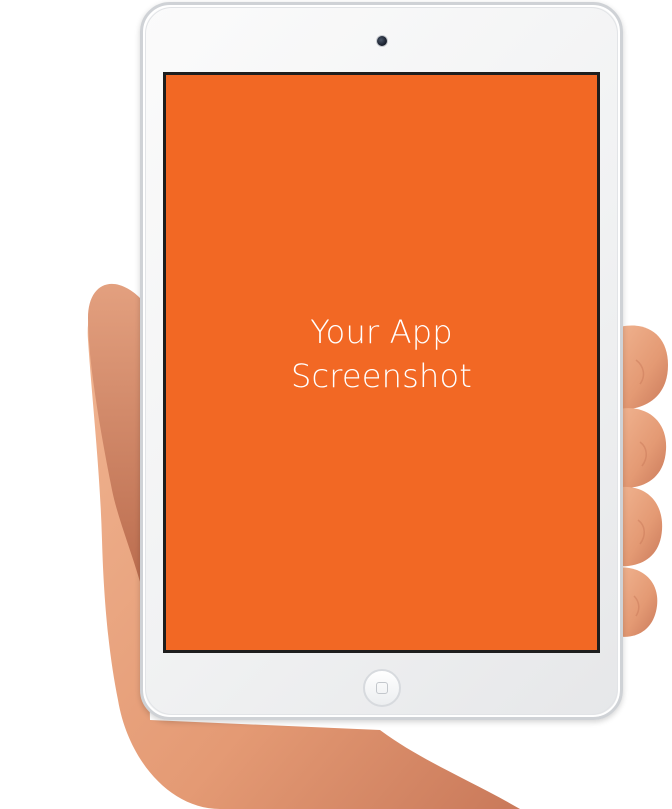  What do you see at coordinates (381, 354) in the screenshot?
I see `screen-placeholder-text: Your App Screenshot` at bounding box center [381, 354].